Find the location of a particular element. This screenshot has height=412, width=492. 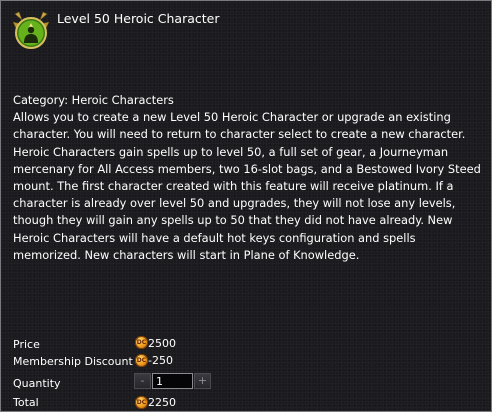

price-value: 2500 is located at coordinates (162, 343).